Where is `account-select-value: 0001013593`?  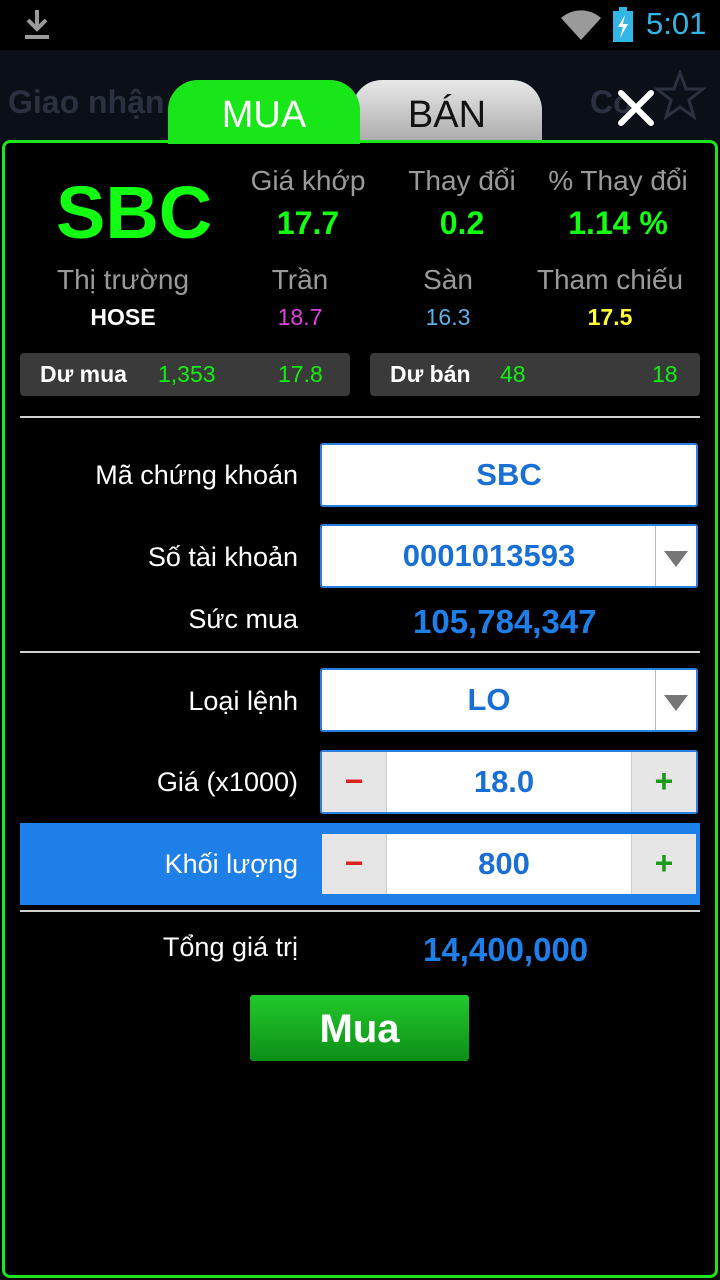
account-select-value: 0001013593 is located at coordinates (489, 555).